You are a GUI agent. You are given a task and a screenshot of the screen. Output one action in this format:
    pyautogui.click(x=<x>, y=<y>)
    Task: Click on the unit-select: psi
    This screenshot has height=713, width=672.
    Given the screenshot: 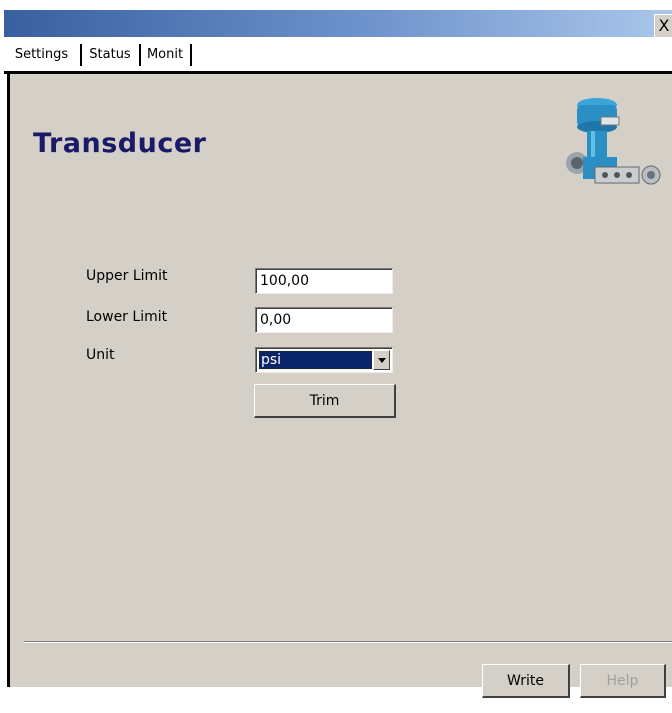 What is the action you would take?
    pyautogui.click(x=324, y=360)
    